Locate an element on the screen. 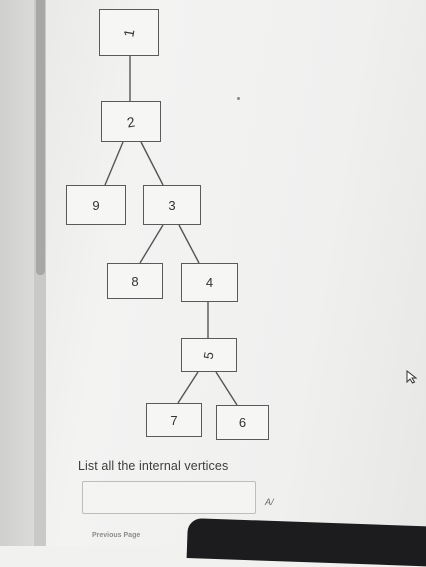  tree-node-8: 8 is located at coordinates (135, 281).